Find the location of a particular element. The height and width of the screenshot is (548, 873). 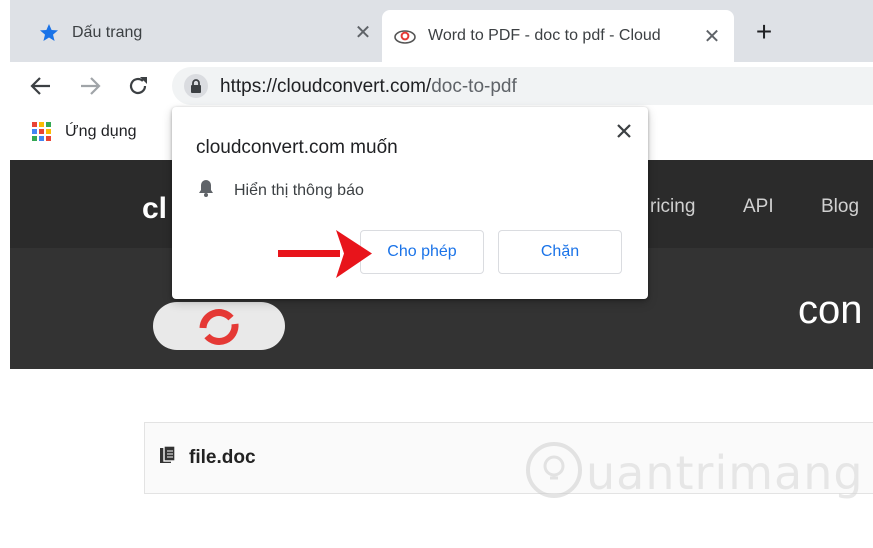

watermark-text: uantrimang is located at coordinates (725, 473).